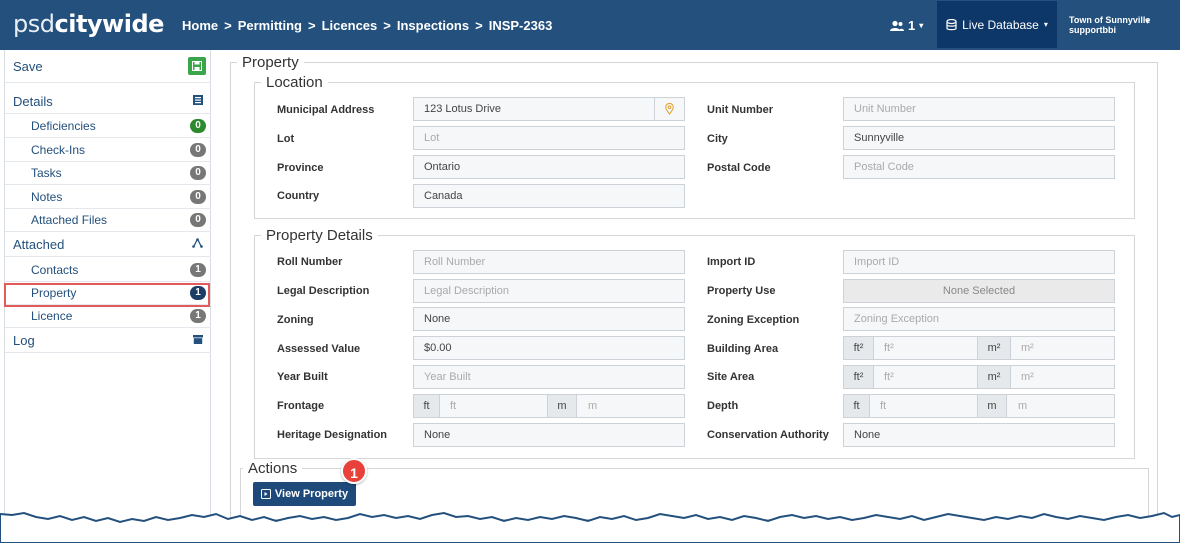 The height and width of the screenshot is (543, 1180). What do you see at coordinates (52, 316) in the screenshot?
I see `sidebar-item-label: Licence` at bounding box center [52, 316].